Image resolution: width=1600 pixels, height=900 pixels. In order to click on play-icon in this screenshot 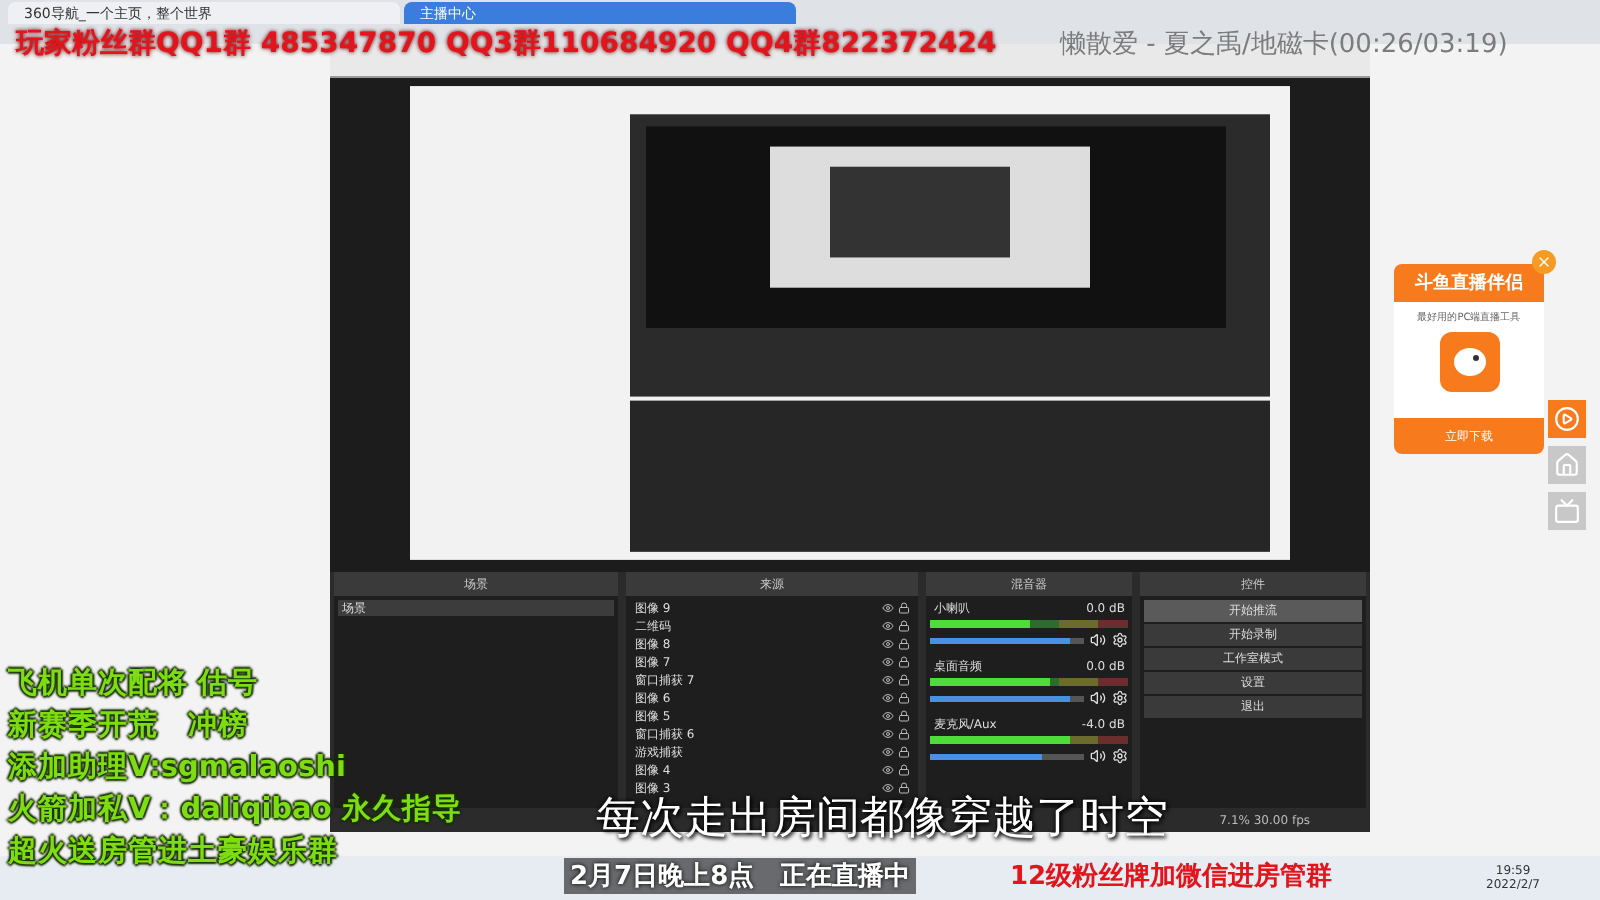, I will do `click(1567, 419)`.